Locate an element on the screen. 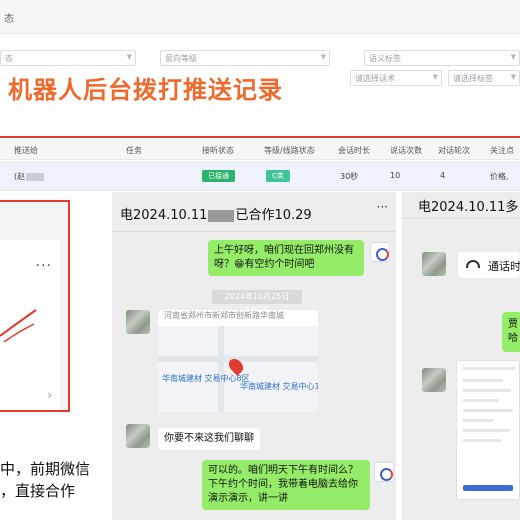 Image resolution: width=520 pixels, height=520 pixels. thumbnail-button is located at coordinates (488, 488).